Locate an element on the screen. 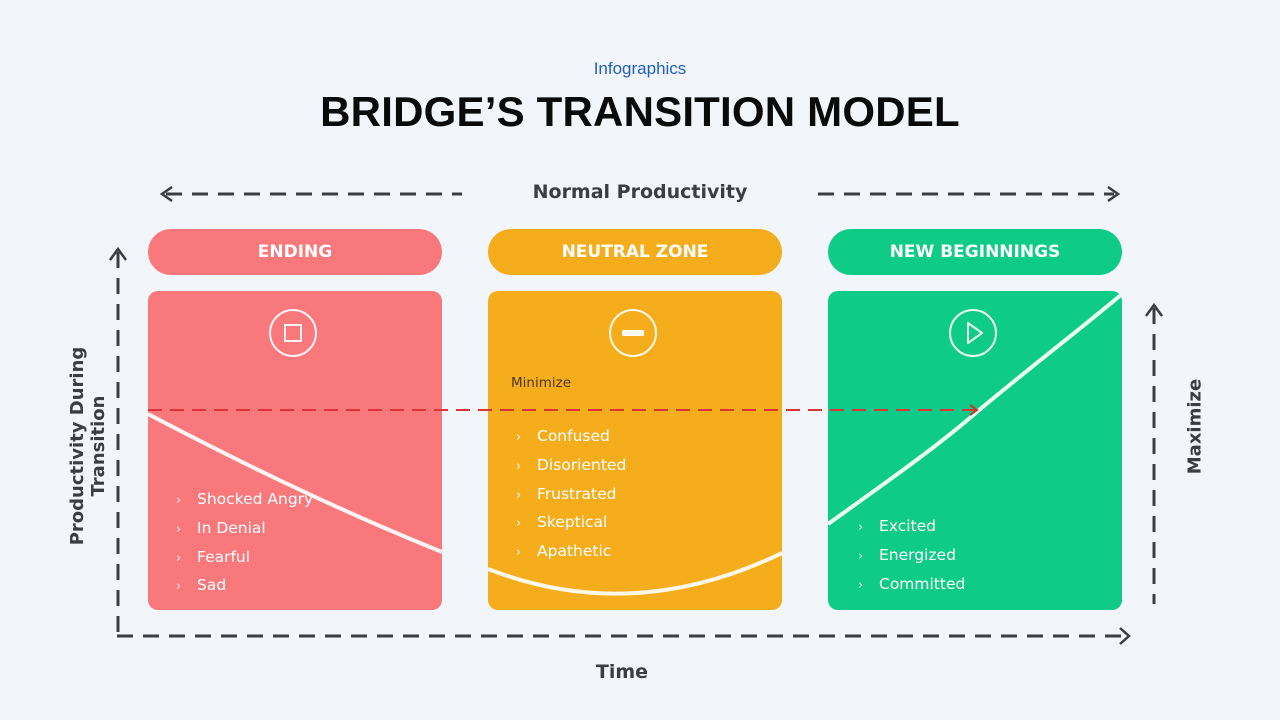 The height and width of the screenshot is (720, 1280). phase-header-neutral-zone: NEUTRAL ZONE is located at coordinates (635, 252).